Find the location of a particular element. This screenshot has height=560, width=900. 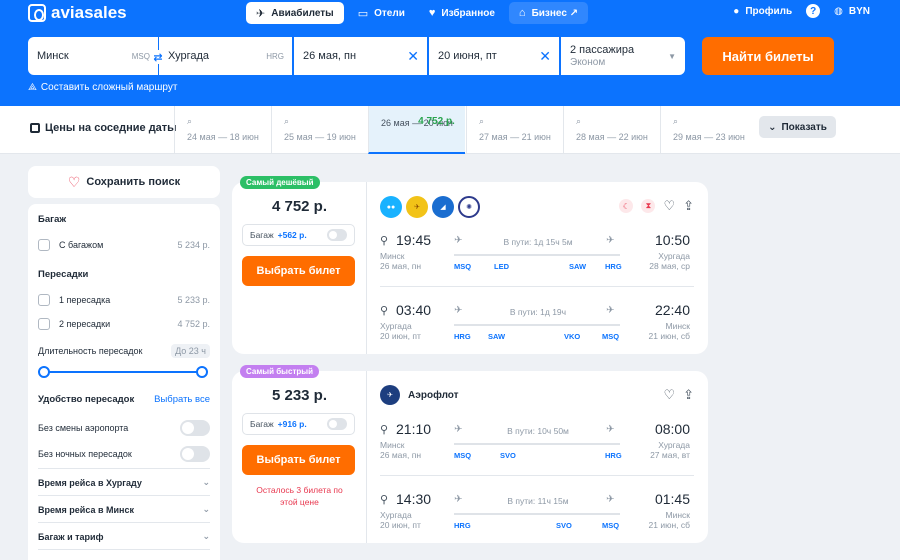

save-search-button: ♡ Сохранить поиск is located at coordinates (124, 182).